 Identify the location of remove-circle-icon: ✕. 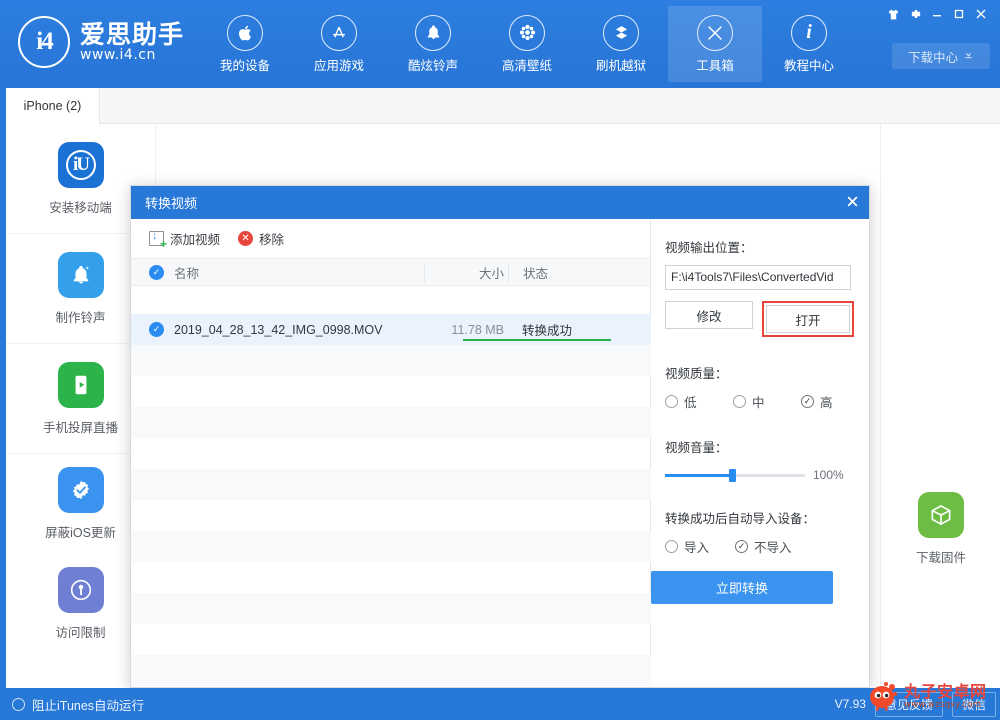
(246, 238).